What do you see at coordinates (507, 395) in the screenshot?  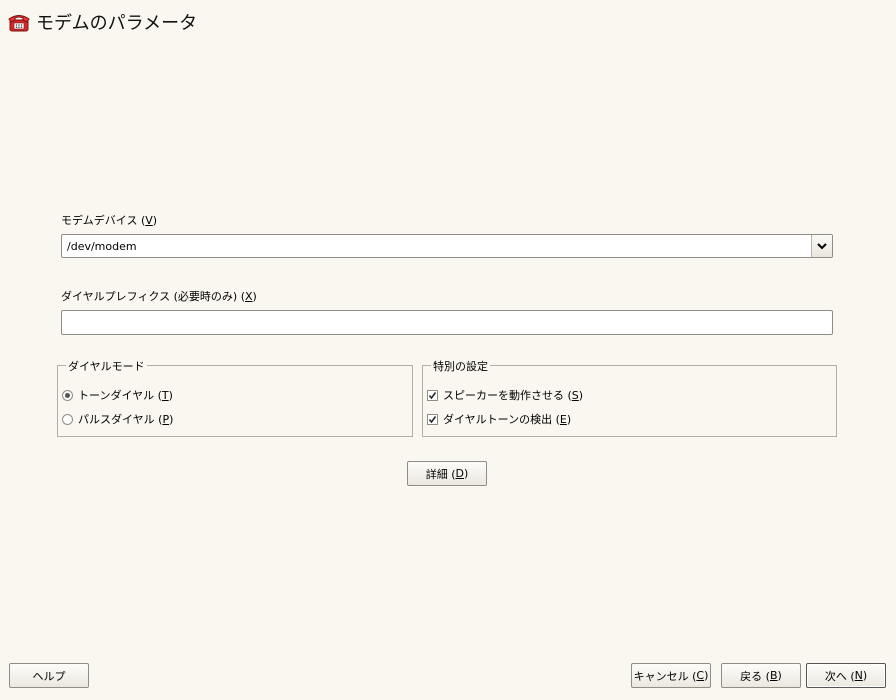 I see `speaker-label: スピーカーを動作させる (` at bounding box center [507, 395].